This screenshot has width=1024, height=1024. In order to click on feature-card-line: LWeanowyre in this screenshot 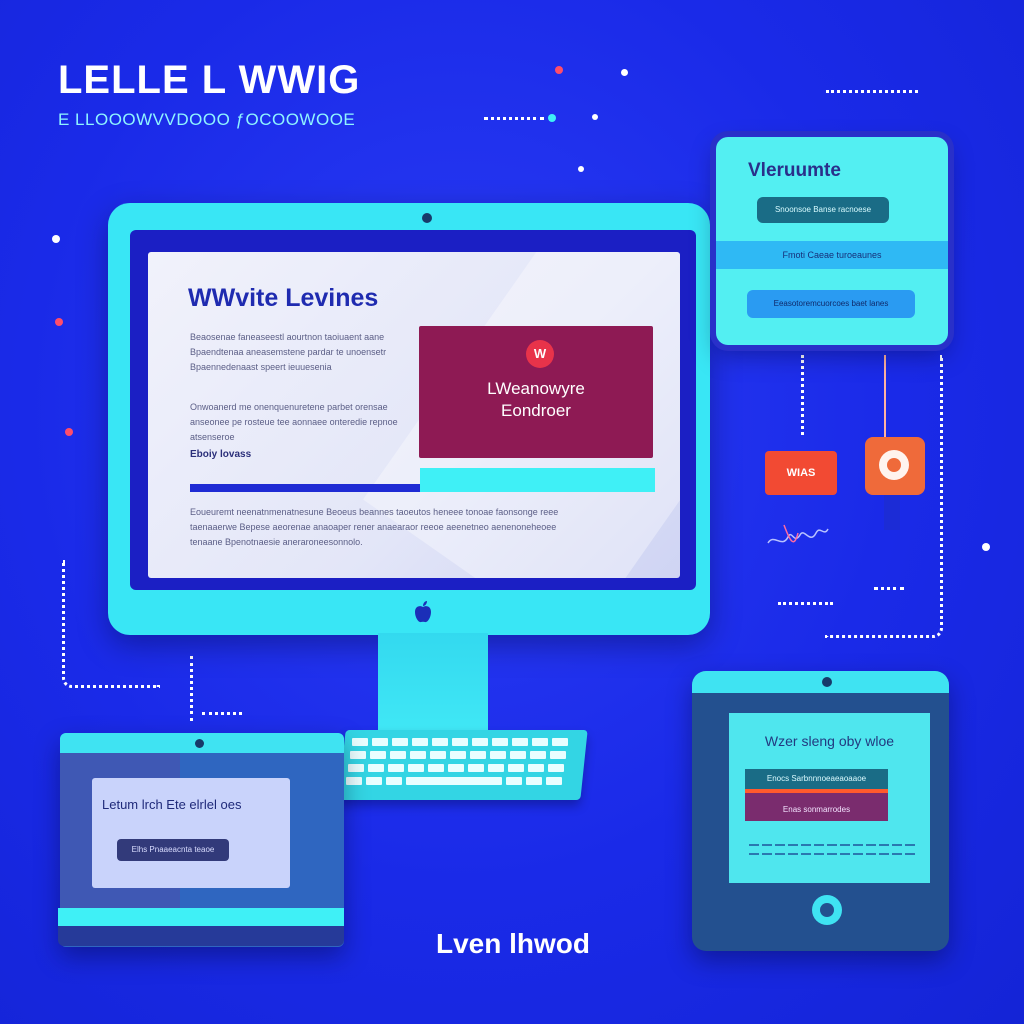, I will do `click(536, 388)`.